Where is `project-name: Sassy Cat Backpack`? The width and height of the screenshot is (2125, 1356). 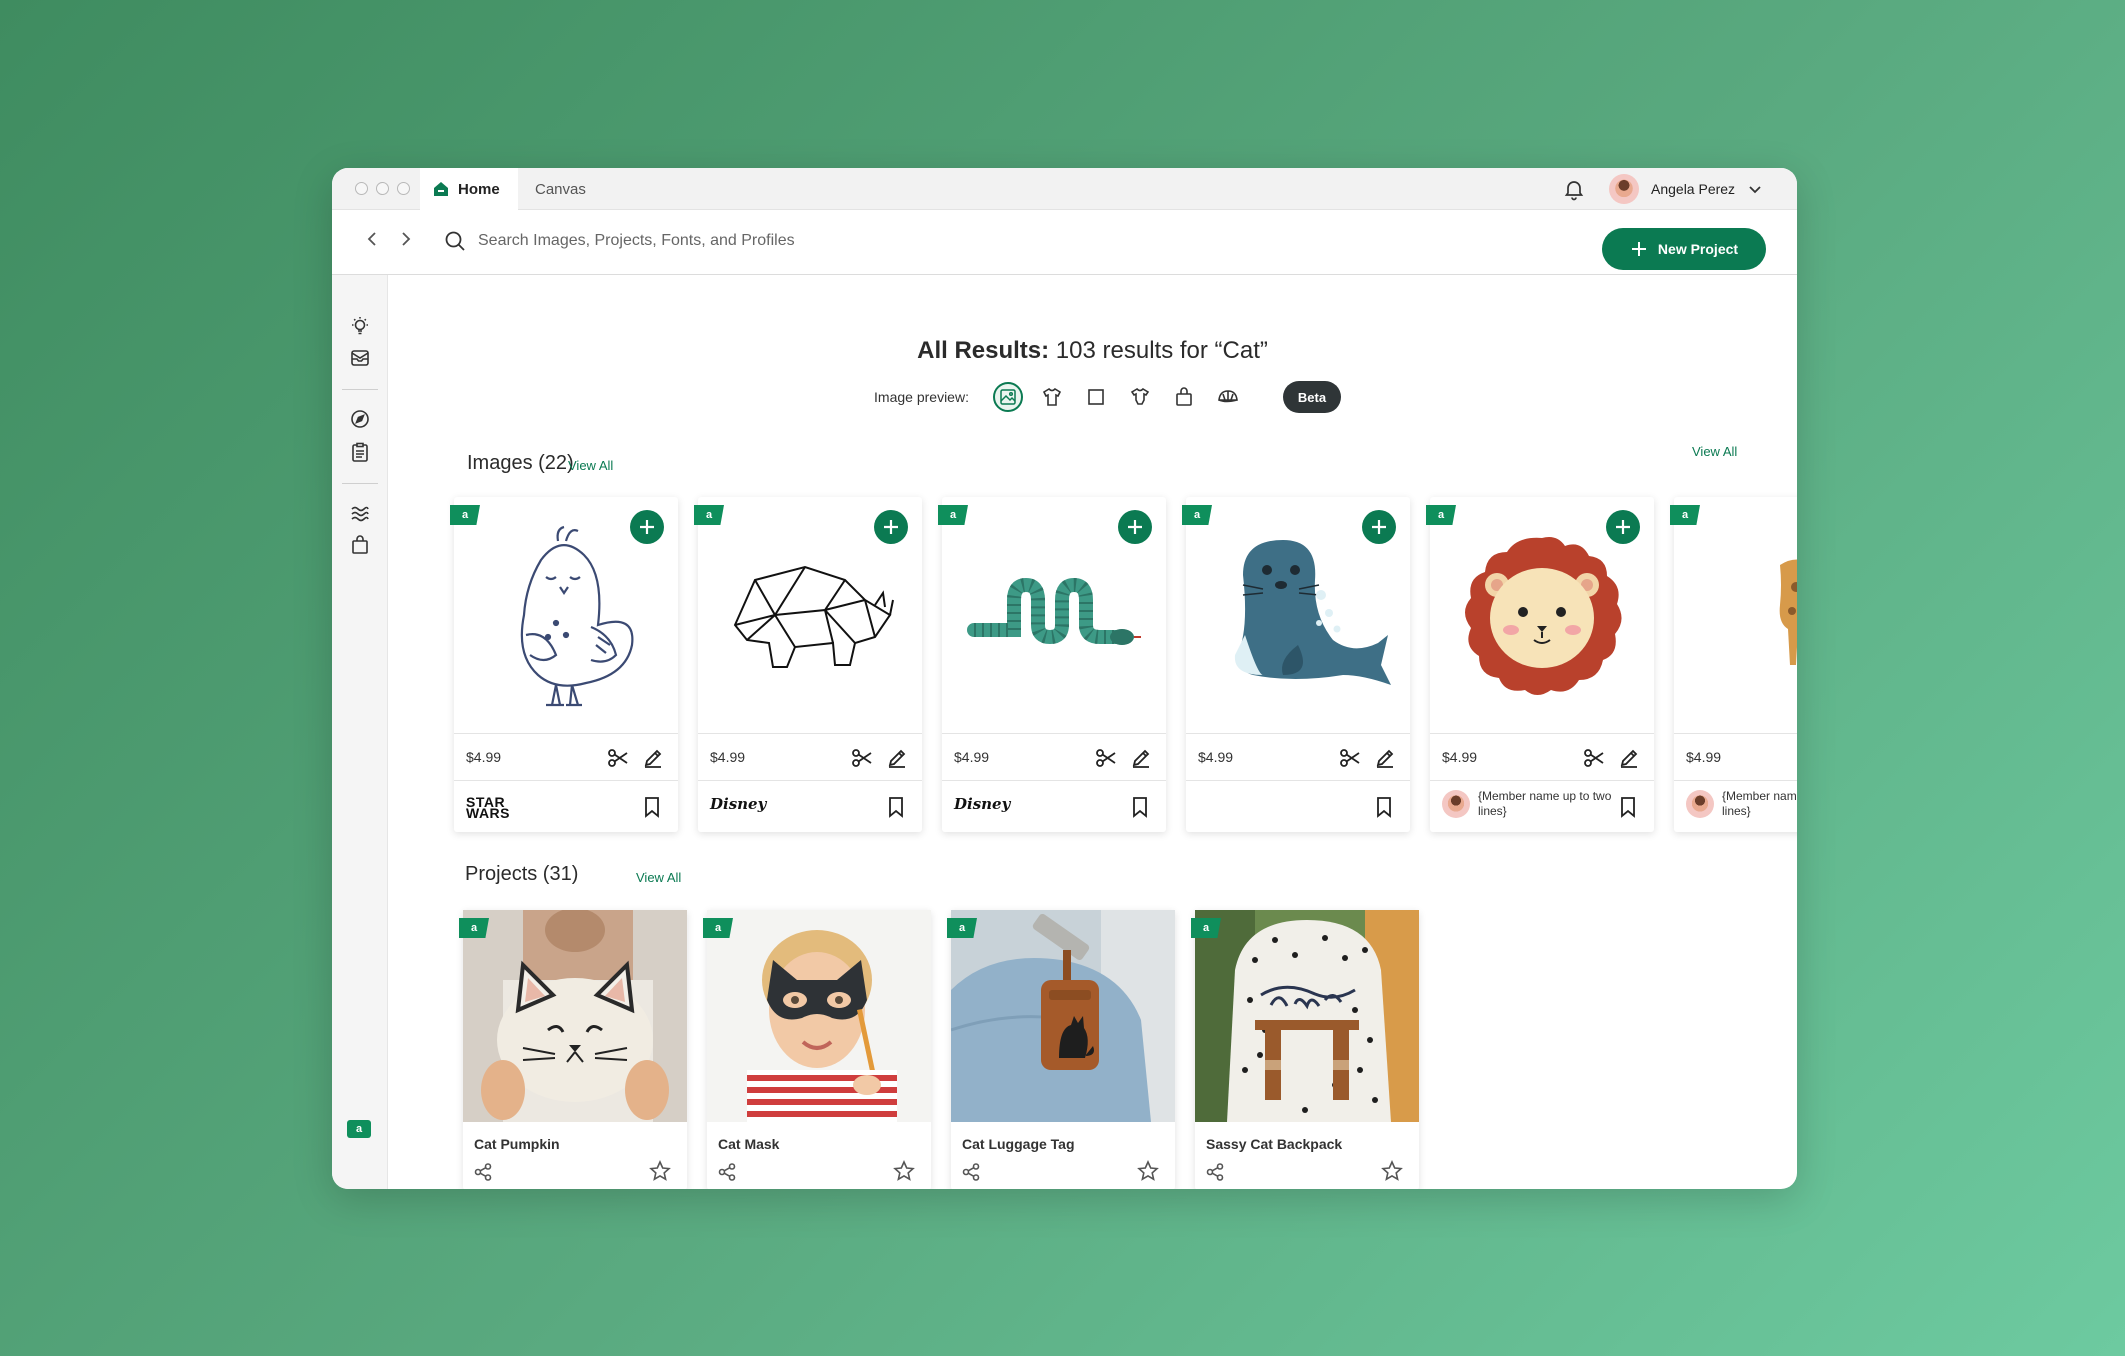 project-name: Sassy Cat Backpack is located at coordinates (1274, 1144).